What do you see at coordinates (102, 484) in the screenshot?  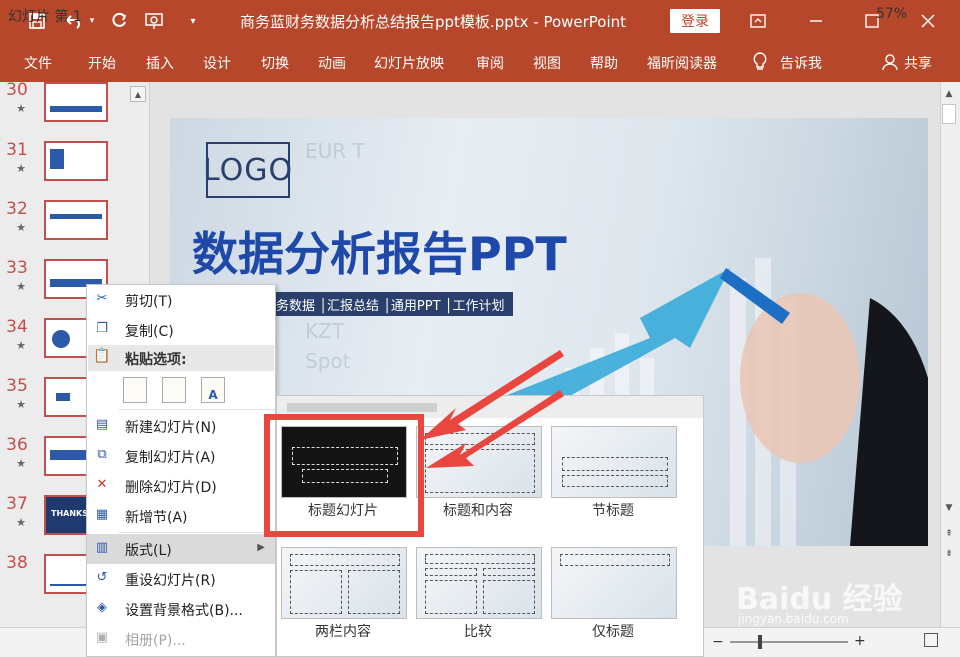 I see `delete-slide-icon: ✕` at bounding box center [102, 484].